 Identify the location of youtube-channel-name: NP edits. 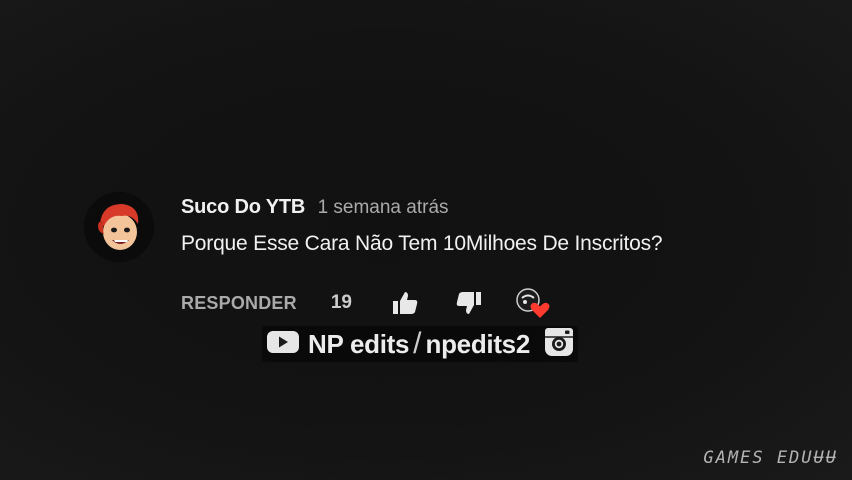
(359, 343).